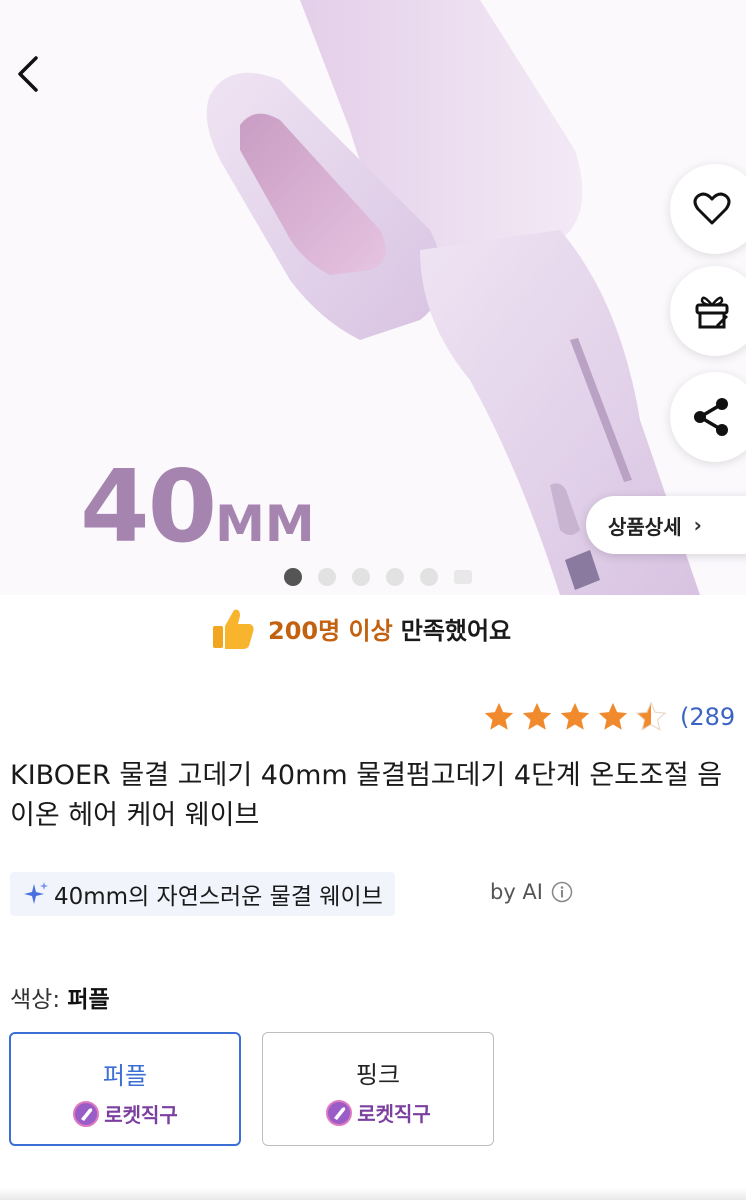  I want to click on color-label: 색상: 퍼플, so click(60, 997).